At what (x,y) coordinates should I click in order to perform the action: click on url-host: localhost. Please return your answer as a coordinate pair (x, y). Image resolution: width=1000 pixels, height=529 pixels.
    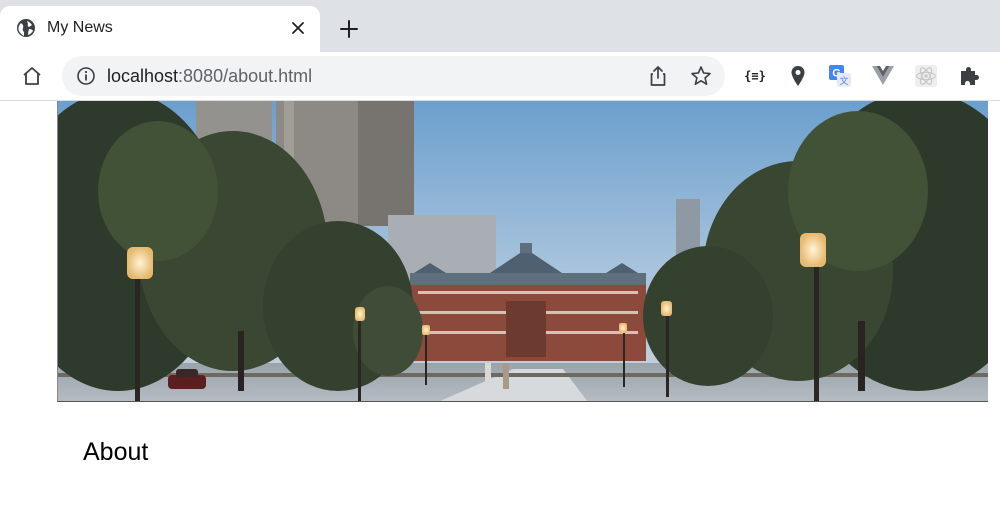
    Looking at the image, I should click on (143, 76).